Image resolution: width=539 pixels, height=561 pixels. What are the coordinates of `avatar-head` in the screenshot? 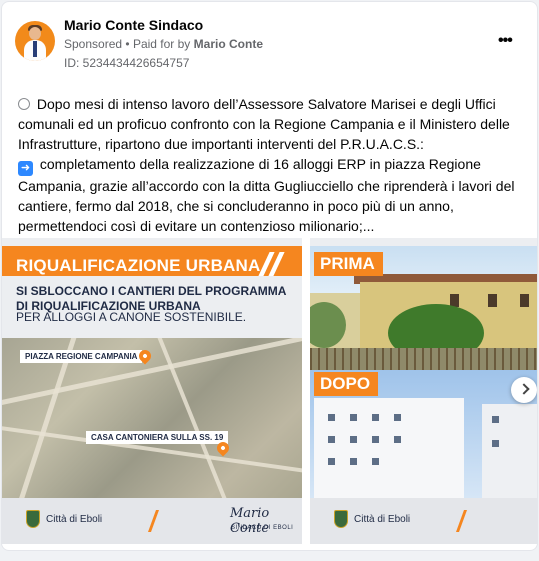 It's located at (35, 33).